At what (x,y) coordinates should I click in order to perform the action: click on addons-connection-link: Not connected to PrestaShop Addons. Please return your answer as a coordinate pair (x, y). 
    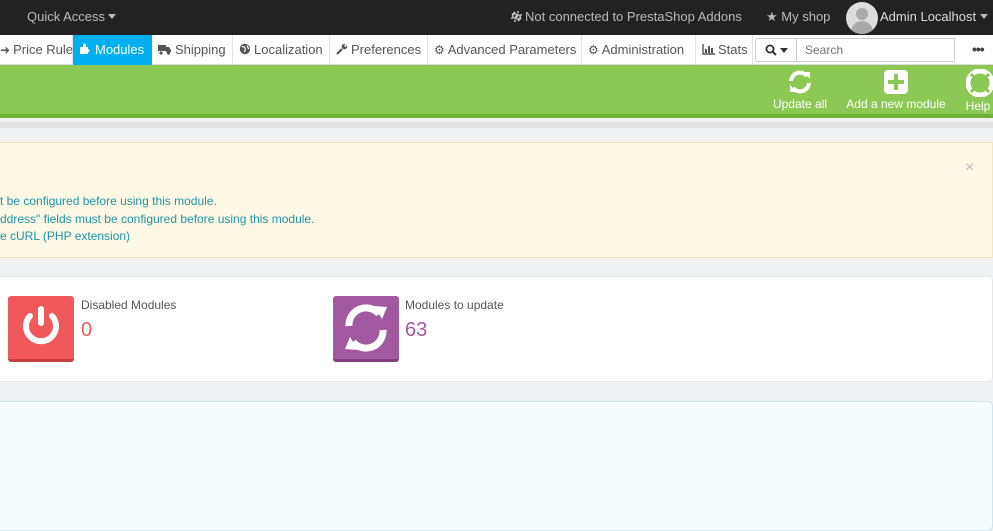
    Looking at the image, I should click on (626, 16).